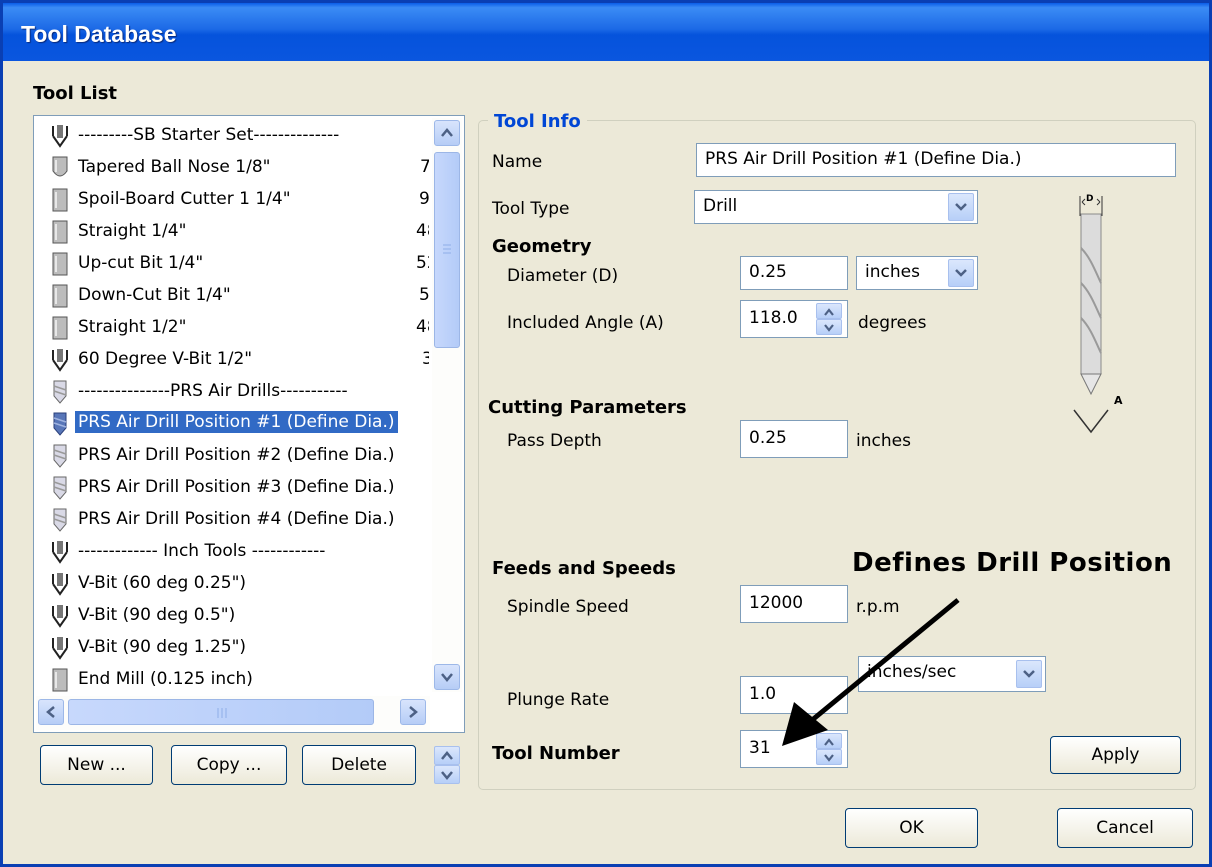  I want to click on tool-item-name: Spoil-Board Cutter 1 1/4", so click(184, 199).